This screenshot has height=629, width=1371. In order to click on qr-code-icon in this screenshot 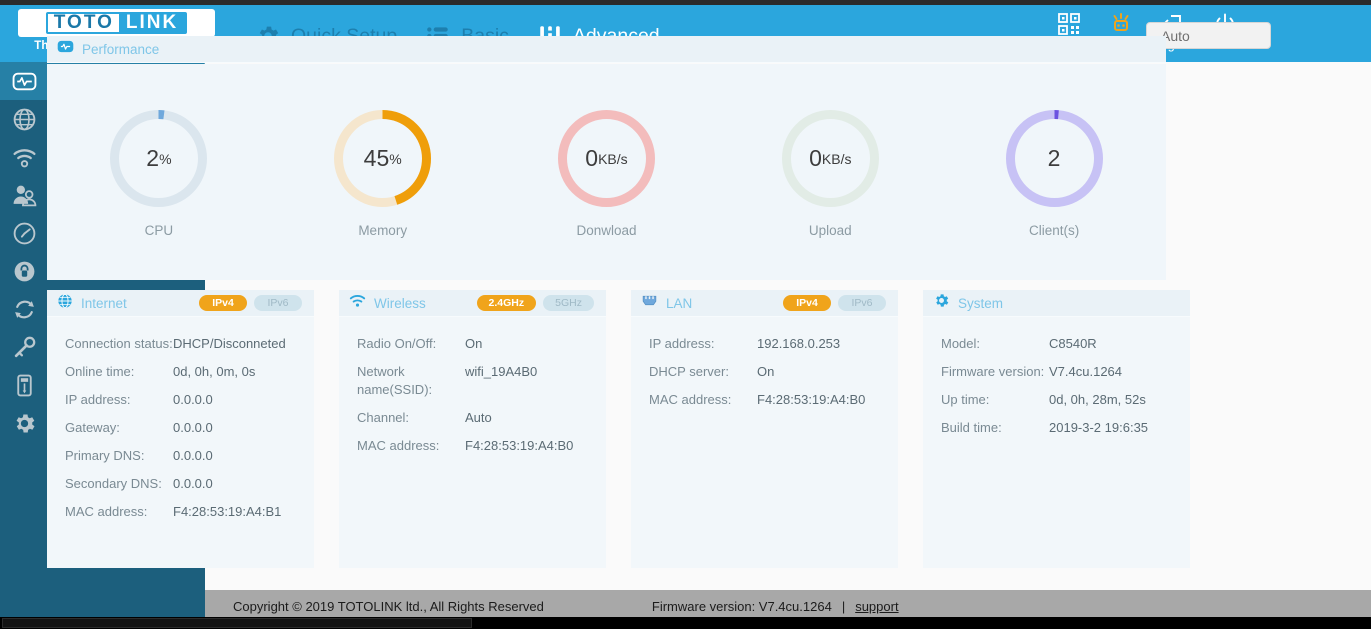, I will do `click(1069, 24)`.